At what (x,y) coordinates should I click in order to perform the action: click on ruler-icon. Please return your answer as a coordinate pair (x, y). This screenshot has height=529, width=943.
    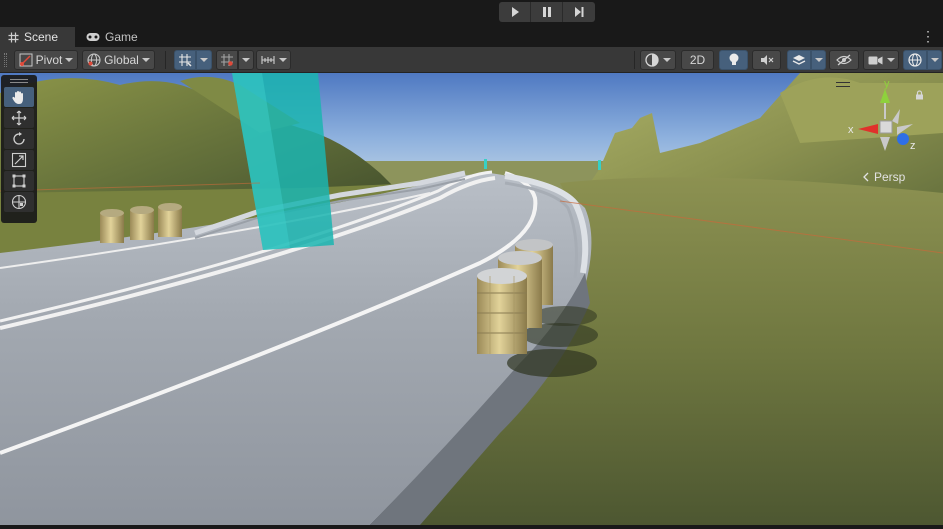
    Looking at the image, I should click on (267, 60).